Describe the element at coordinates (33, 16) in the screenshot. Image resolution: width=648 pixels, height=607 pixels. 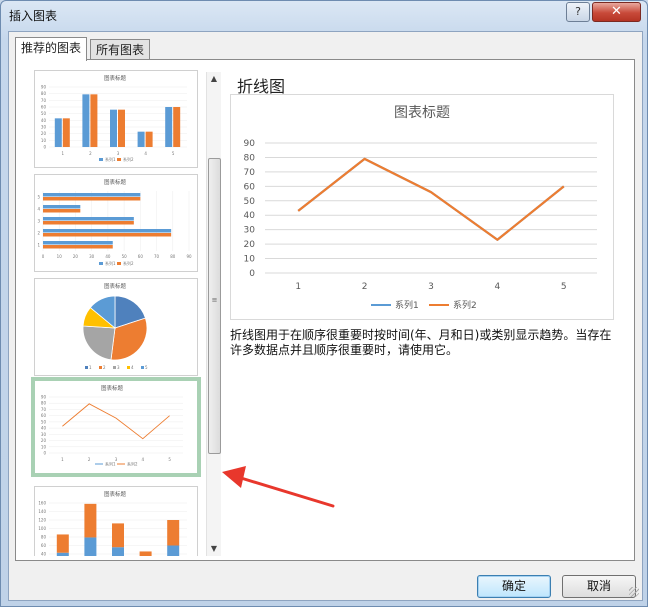
I see `dialog-title: 插入图表` at that location.